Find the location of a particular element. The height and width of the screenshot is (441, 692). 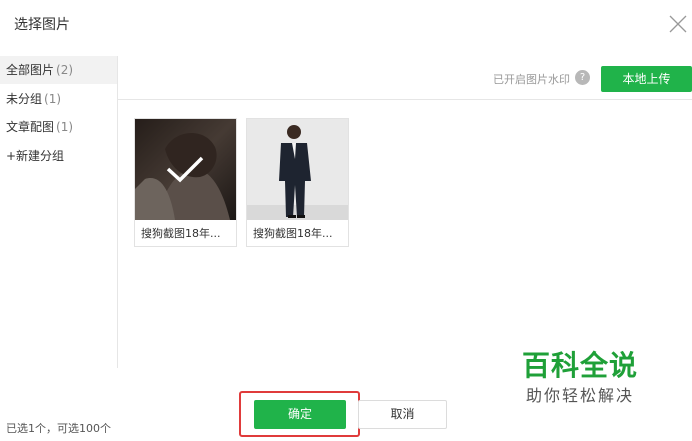

watermark-status: 已开启图片水印 is located at coordinates (531, 79).